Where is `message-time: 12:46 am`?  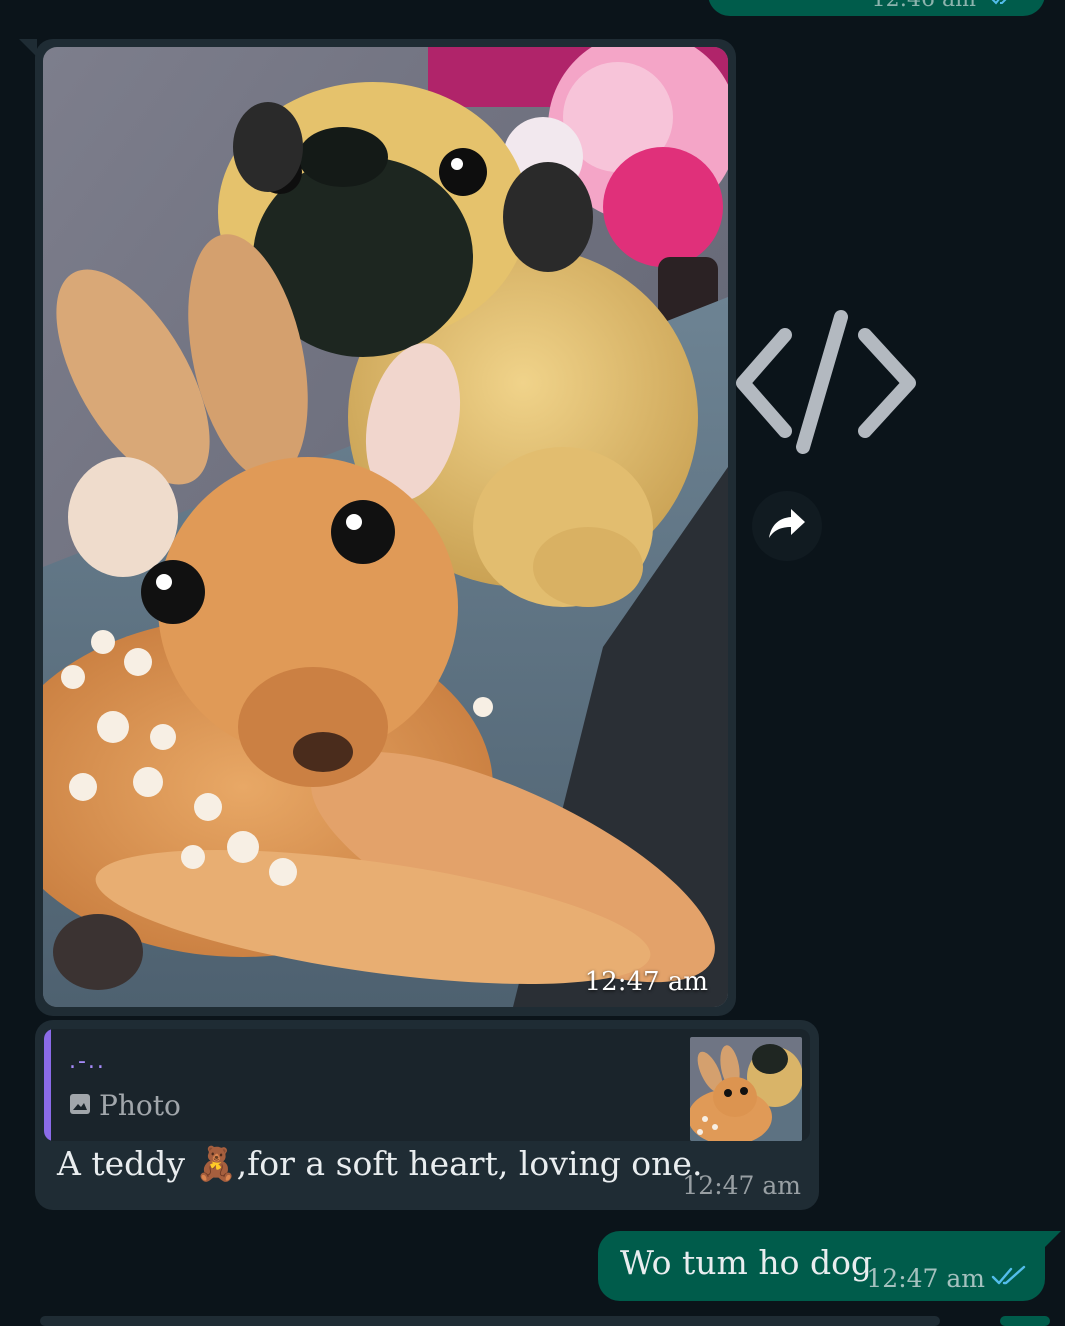
message-time: 12:46 am is located at coordinates (924, 6).